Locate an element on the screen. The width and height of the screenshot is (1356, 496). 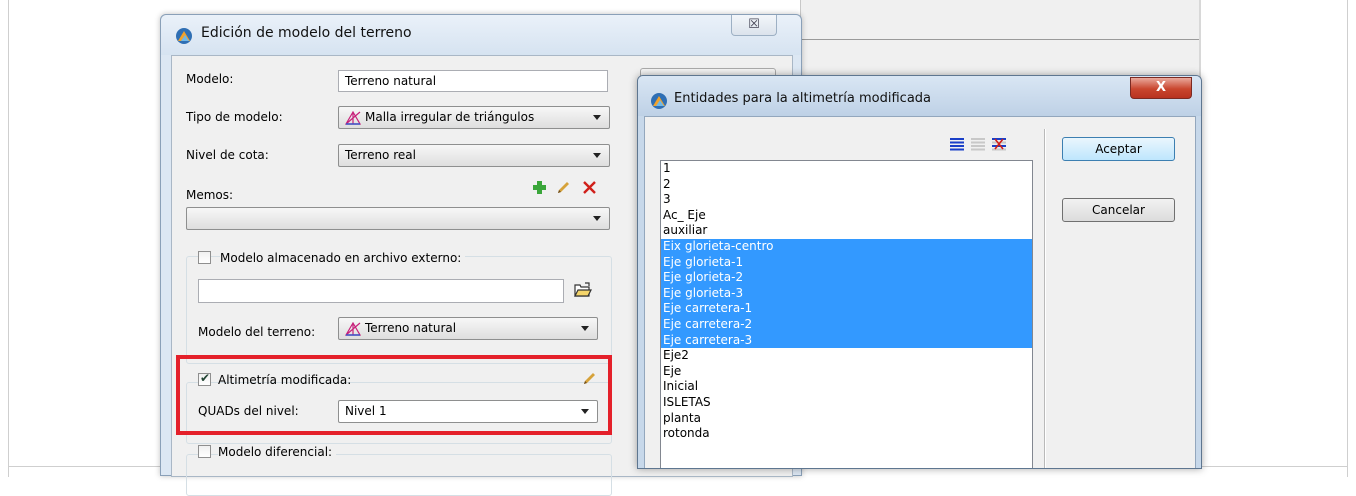
close-button: X is located at coordinates (1161, 88).